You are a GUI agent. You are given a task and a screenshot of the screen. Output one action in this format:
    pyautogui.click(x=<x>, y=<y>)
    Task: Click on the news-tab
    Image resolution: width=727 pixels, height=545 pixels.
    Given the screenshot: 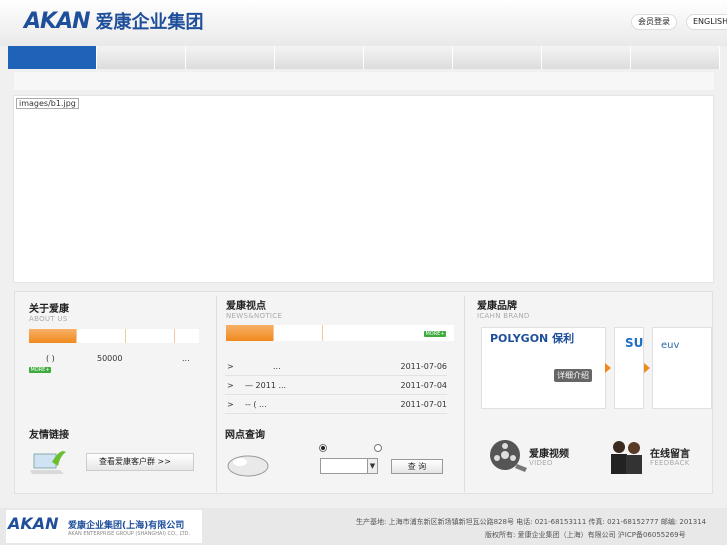 What is the action you would take?
    pyautogui.click(x=297, y=333)
    